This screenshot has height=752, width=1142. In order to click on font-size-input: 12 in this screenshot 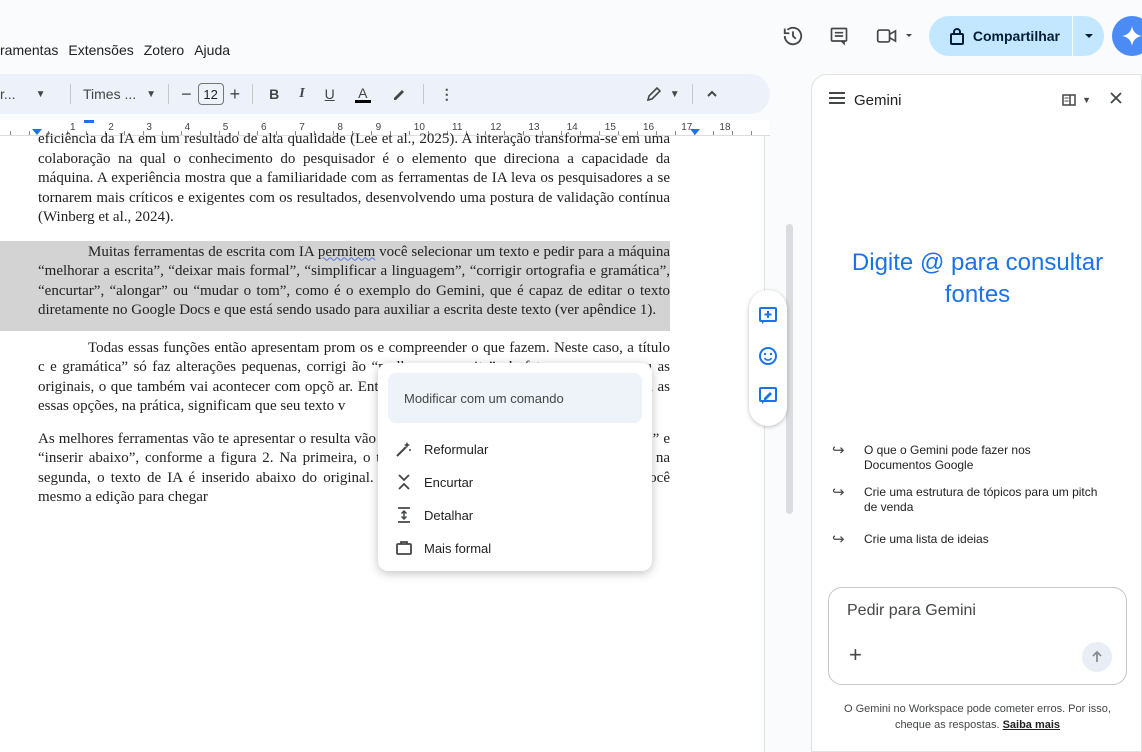, I will do `click(210, 94)`.